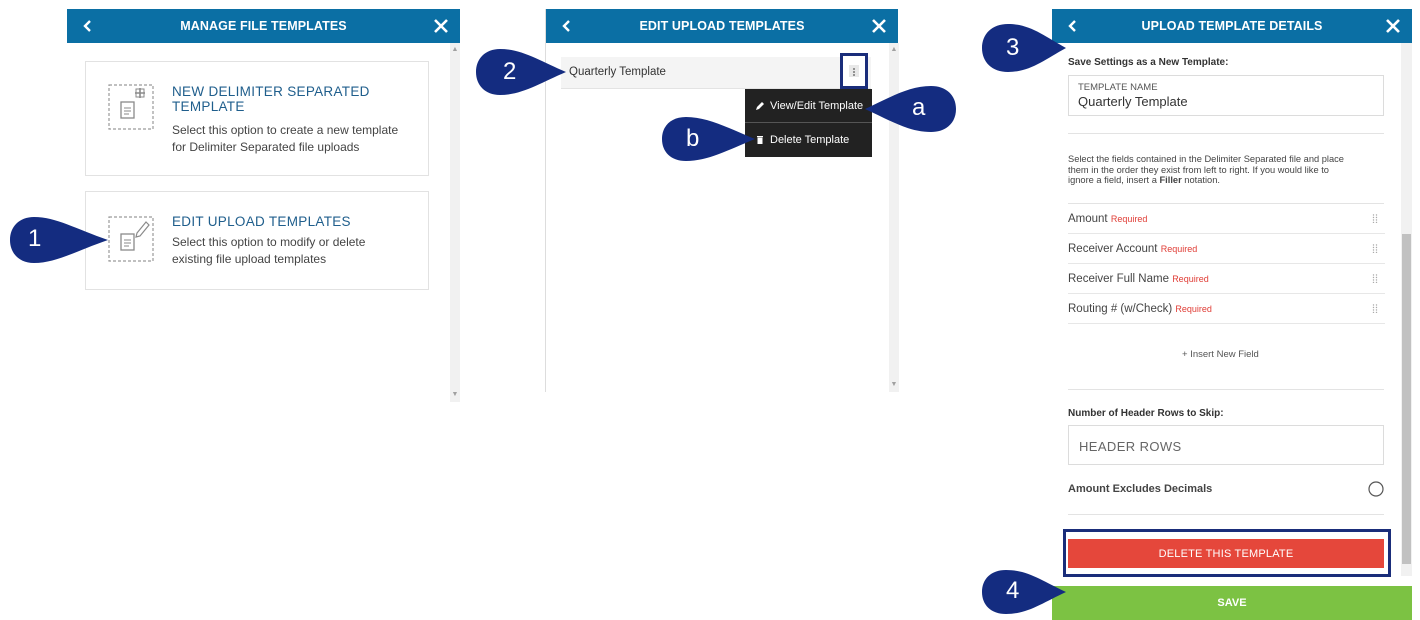 The width and height of the screenshot is (1420, 620). I want to click on field-name: Routing # (w/Check) Required, so click(1140, 309).